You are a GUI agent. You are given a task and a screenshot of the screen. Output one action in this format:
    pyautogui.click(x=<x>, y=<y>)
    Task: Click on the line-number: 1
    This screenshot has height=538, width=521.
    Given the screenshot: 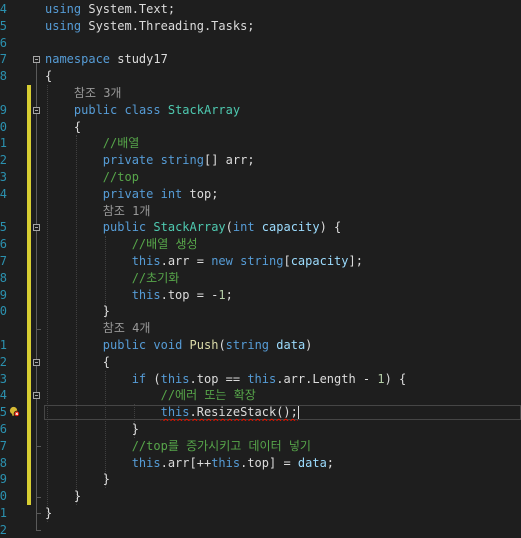 What is the action you would take?
    pyautogui.click(x=3, y=345)
    